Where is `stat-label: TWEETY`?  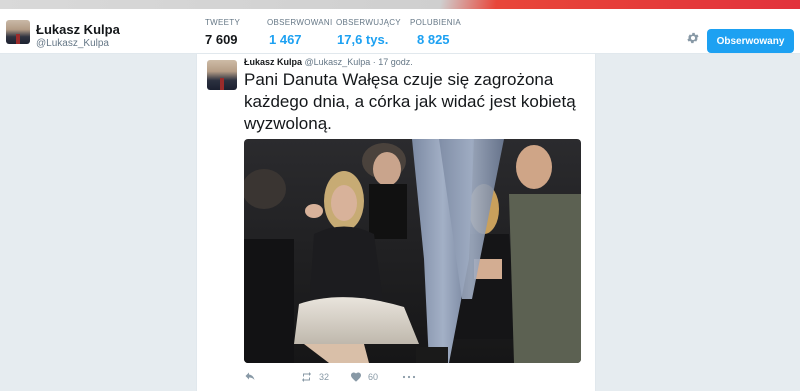 stat-label: TWEETY is located at coordinates (223, 22).